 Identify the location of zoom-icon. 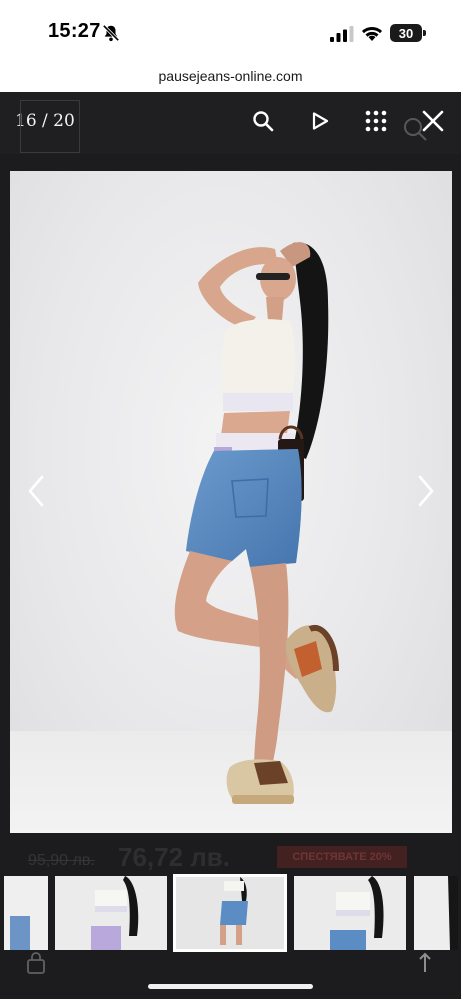
(415, 129).